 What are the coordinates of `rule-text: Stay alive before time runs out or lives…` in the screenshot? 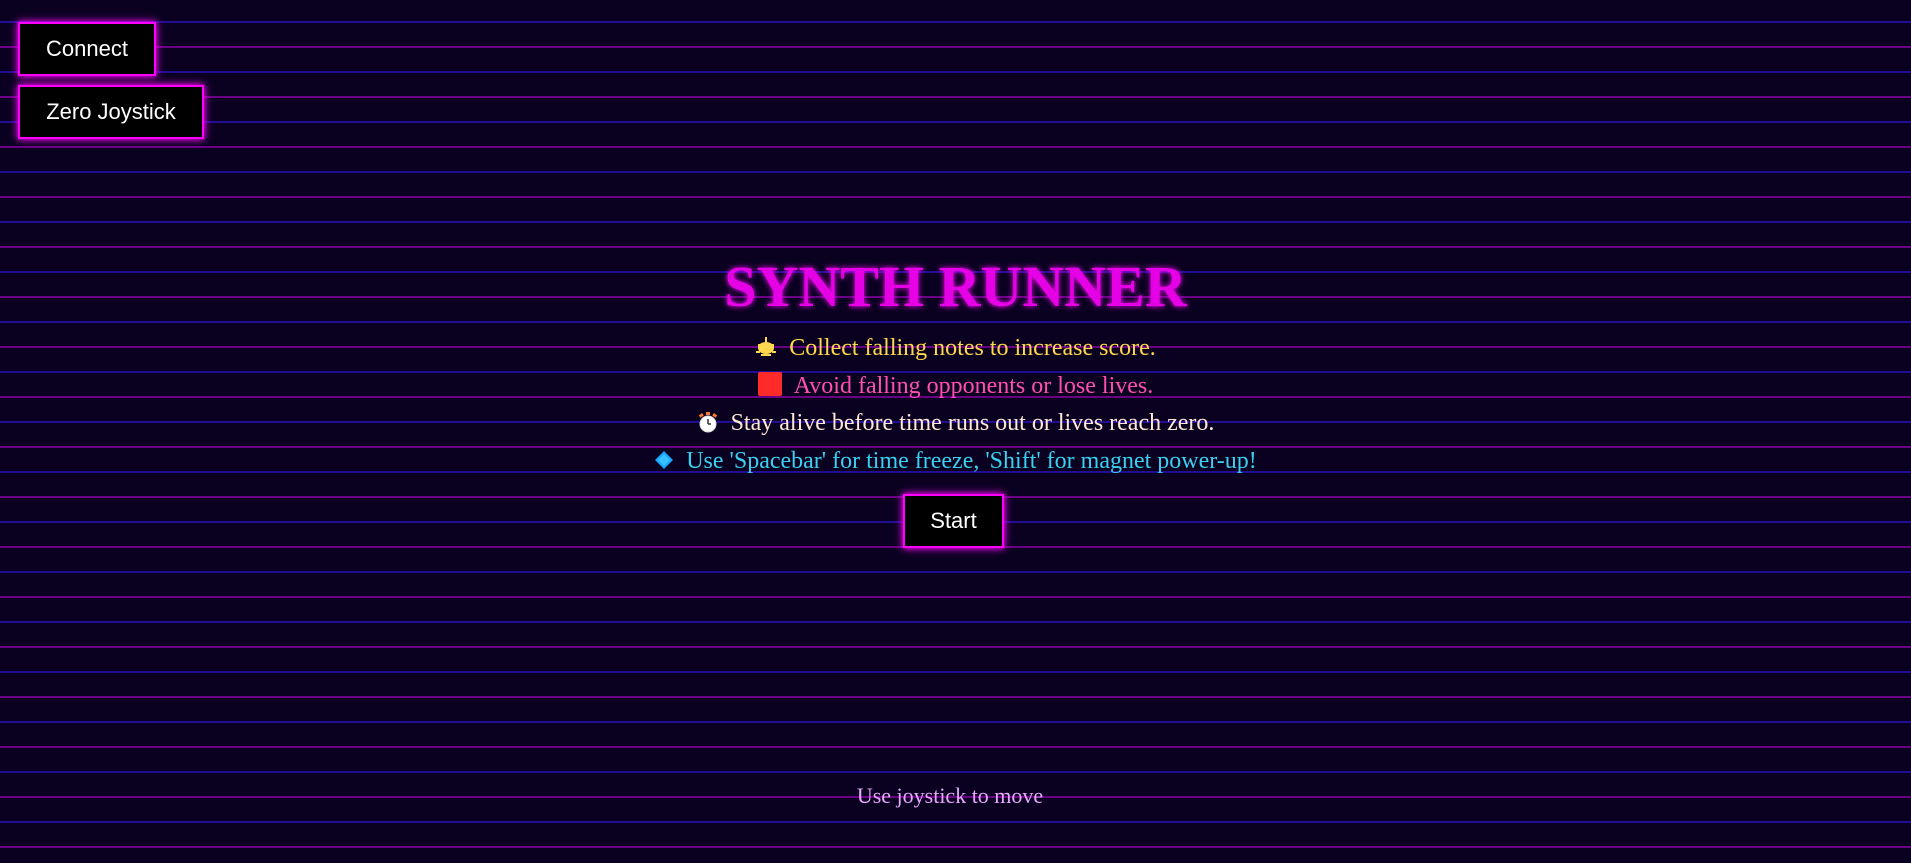 It's located at (972, 423).